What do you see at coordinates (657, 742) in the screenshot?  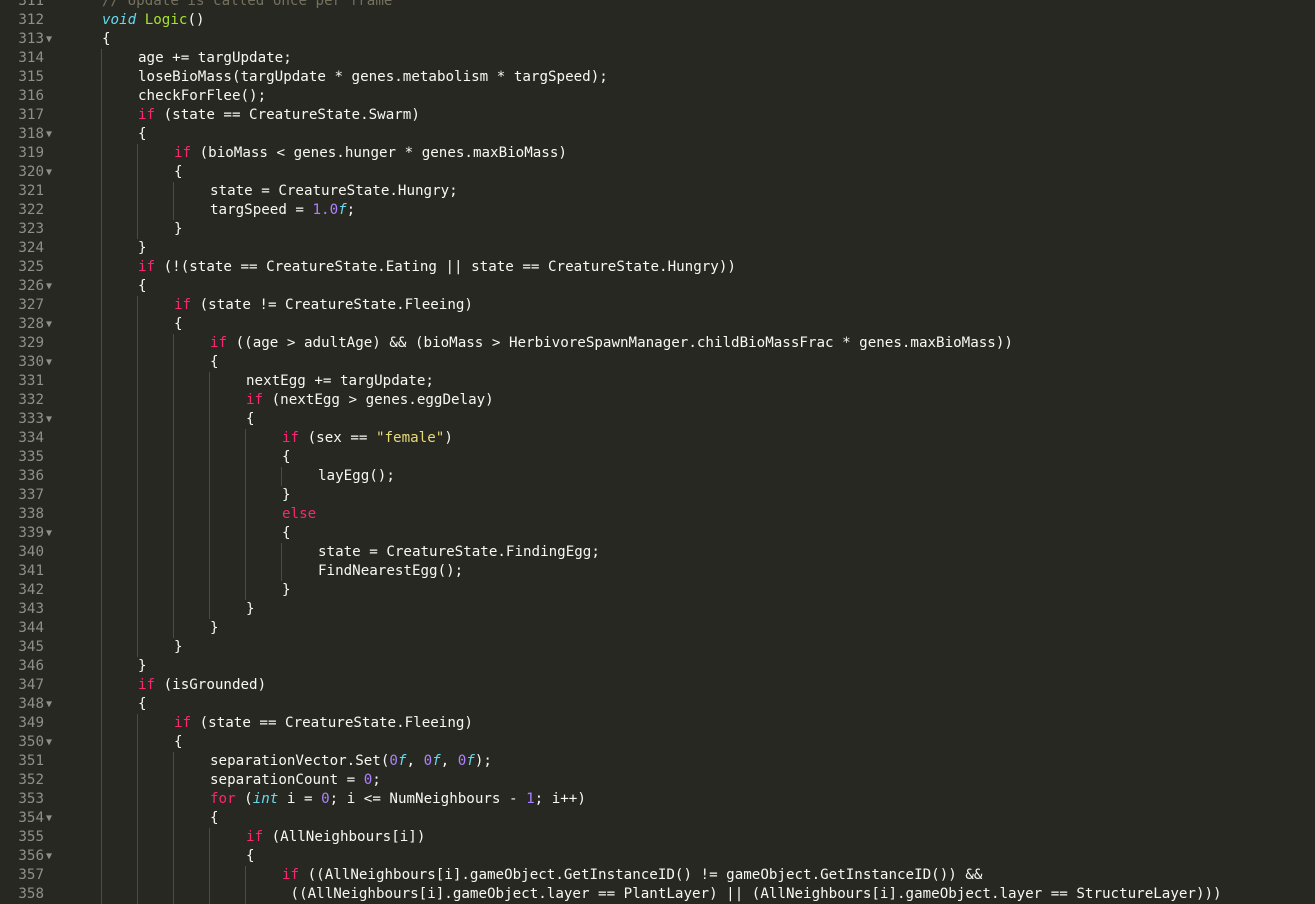 I see `code-line: 350 ▼ {` at bounding box center [657, 742].